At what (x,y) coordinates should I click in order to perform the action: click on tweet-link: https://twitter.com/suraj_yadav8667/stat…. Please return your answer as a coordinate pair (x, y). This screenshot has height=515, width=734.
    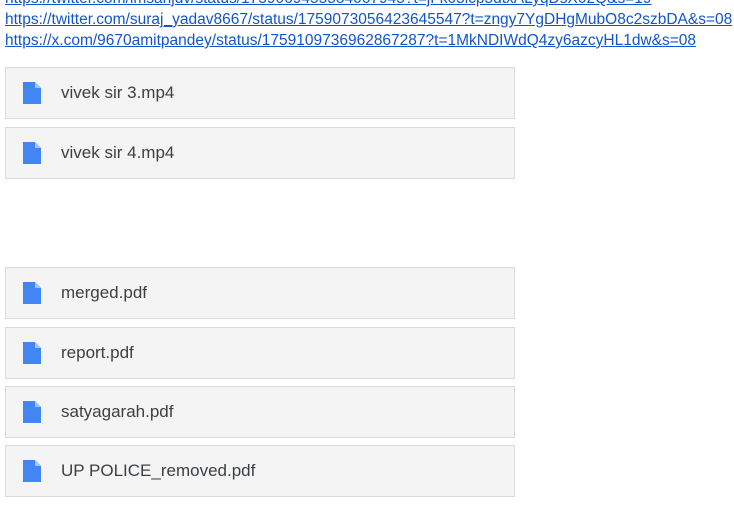
    Looking at the image, I should click on (369, 19).